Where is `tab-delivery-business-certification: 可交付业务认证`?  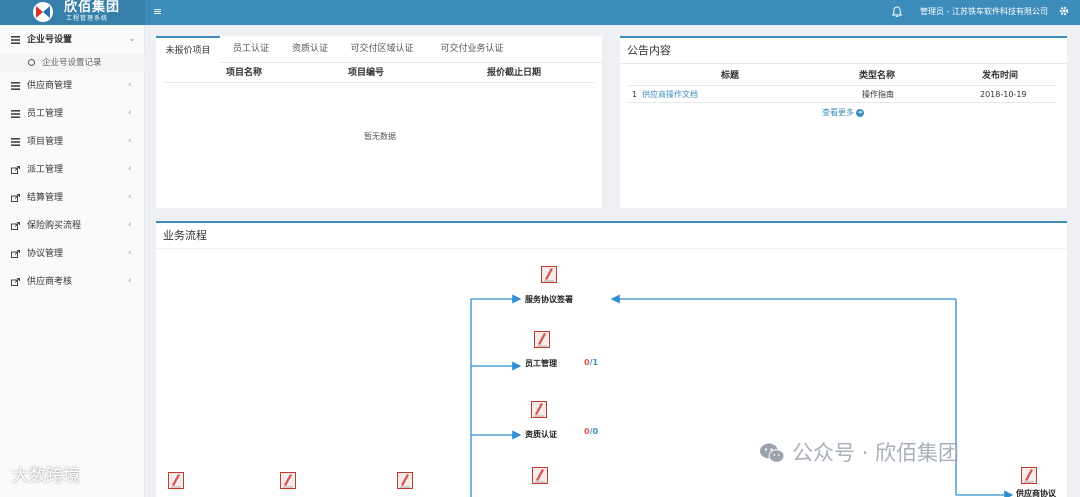
tab-delivery-business-certification: 可交付业务认证 is located at coordinates (472, 49).